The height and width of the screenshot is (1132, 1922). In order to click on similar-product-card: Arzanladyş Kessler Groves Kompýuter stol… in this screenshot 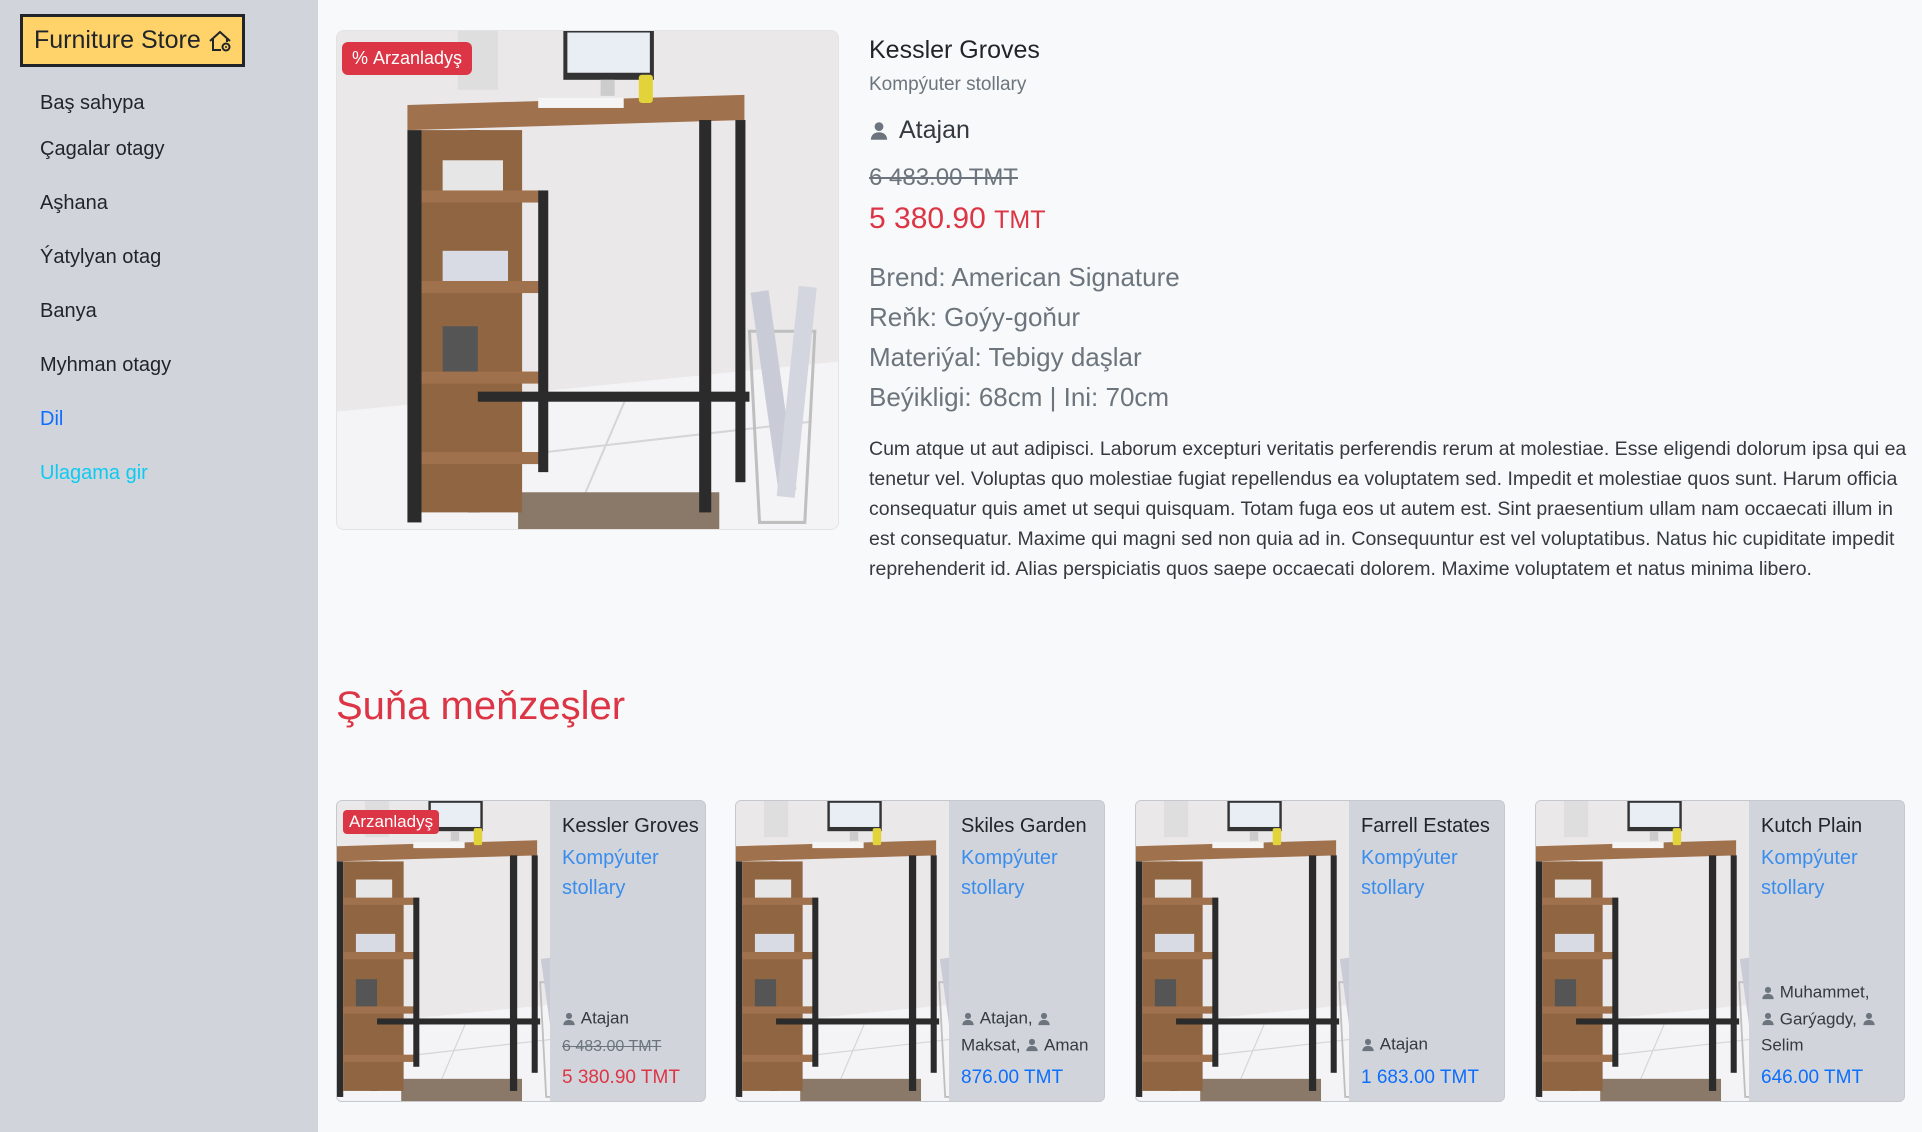, I will do `click(521, 951)`.